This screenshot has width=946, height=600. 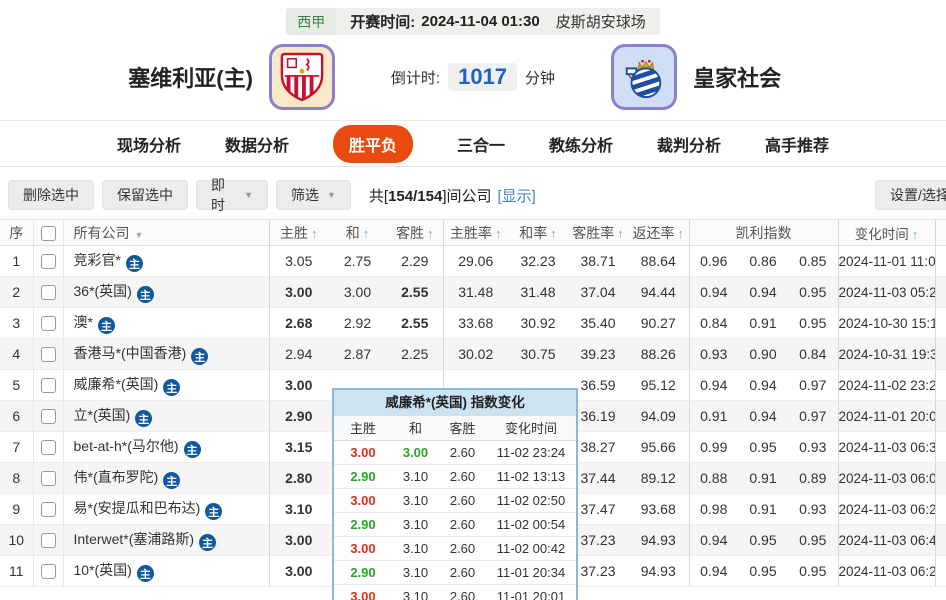 What do you see at coordinates (16, 232) in the screenshot?
I see `col-header-index: 序` at bounding box center [16, 232].